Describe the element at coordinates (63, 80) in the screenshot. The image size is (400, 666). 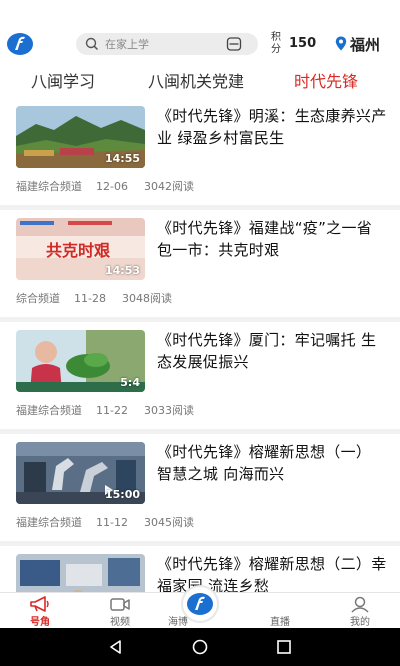
I see `tab-bamin-study: 八闽学习` at that location.